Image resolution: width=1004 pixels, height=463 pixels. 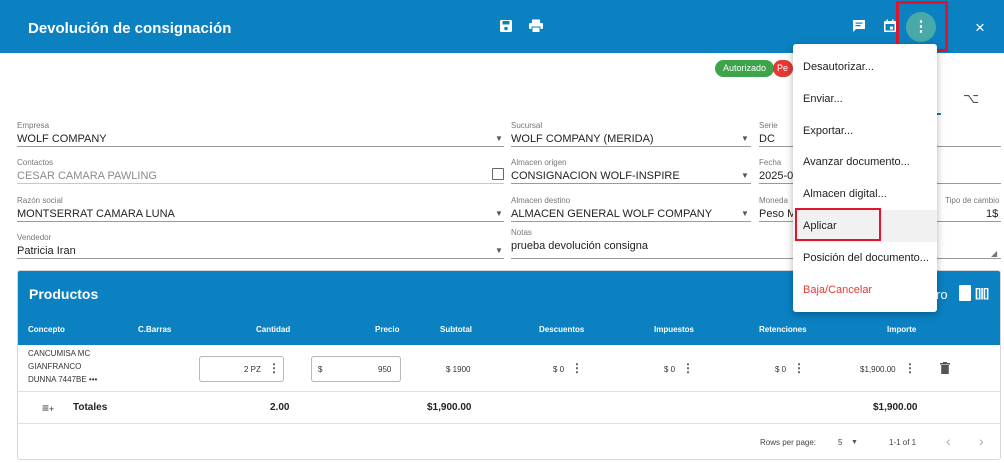 I want to click on almacen-destino-underline, so click(x=631, y=221).